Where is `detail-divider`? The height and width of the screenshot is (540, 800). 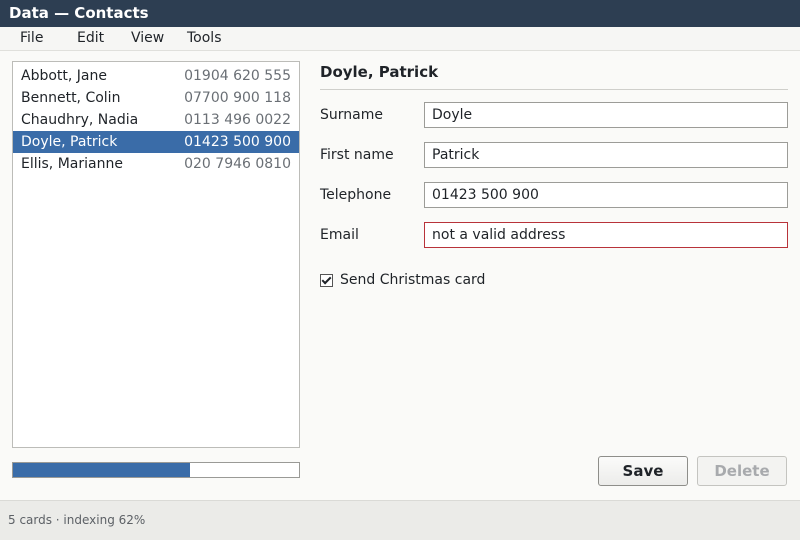 detail-divider is located at coordinates (554, 89).